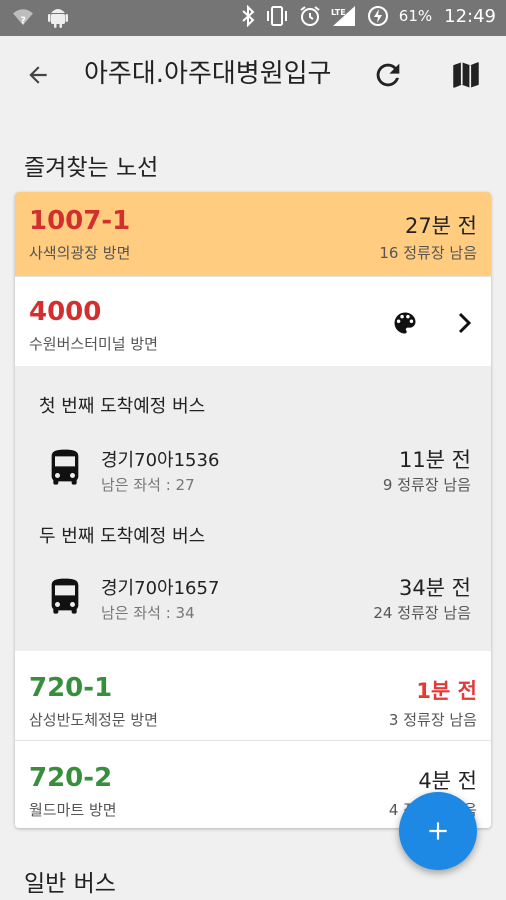  I want to click on status-bar: ? LTE 61% 12:49, so click(253, 18).